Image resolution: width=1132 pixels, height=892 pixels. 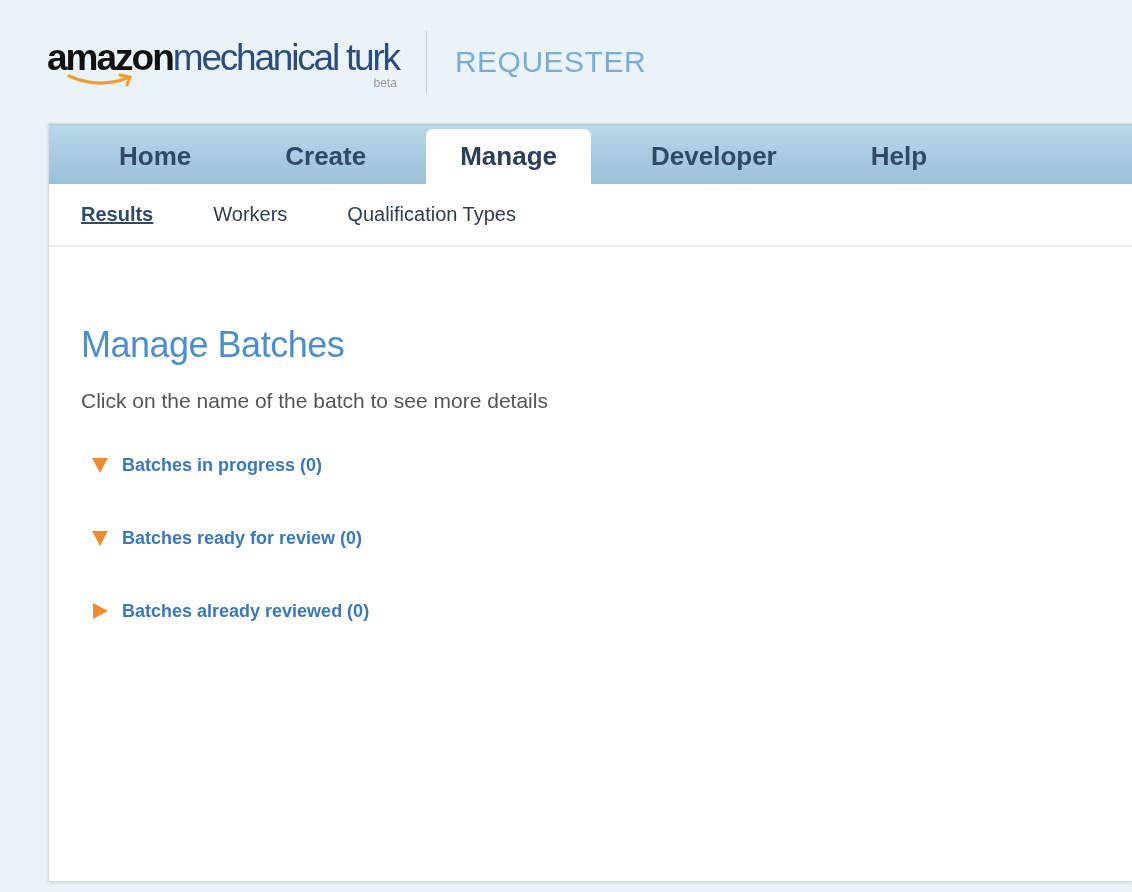 What do you see at coordinates (231, 611) in the screenshot?
I see `batch-group-link: Batches already reviewed (0)` at bounding box center [231, 611].